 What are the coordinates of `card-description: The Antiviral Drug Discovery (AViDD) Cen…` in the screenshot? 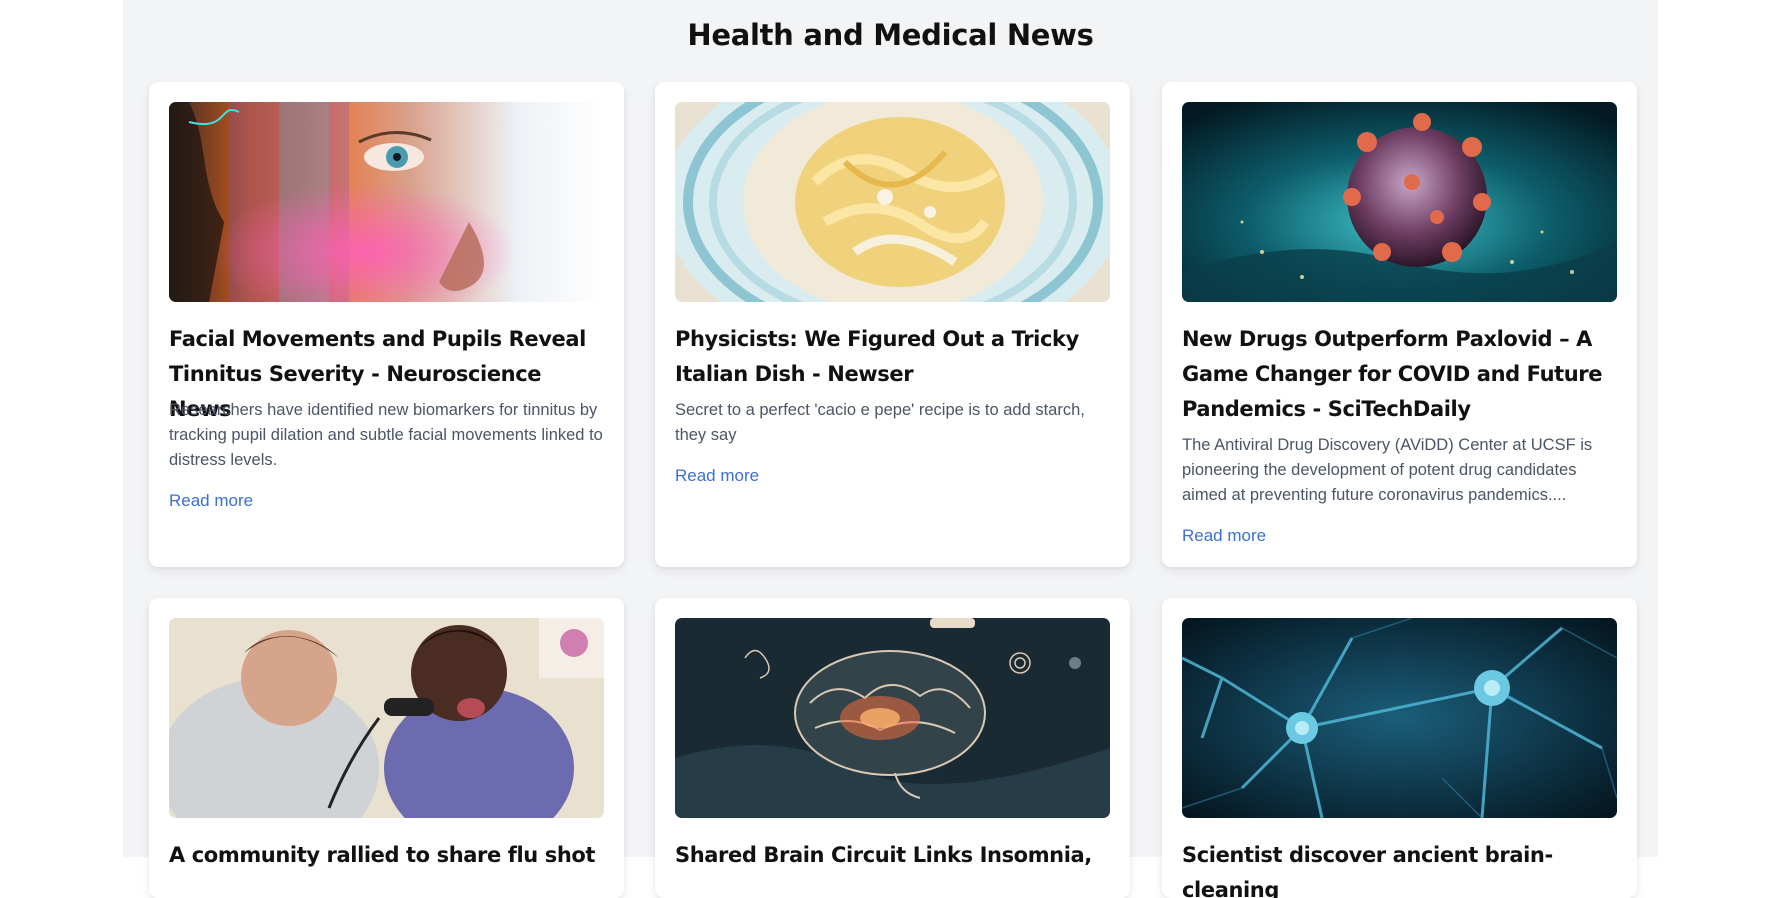 It's located at (1387, 470).